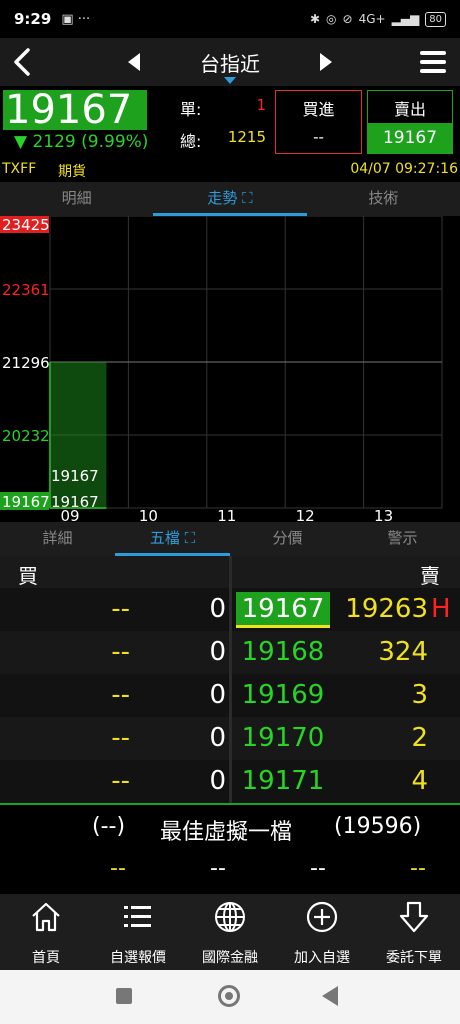 This screenshot has width=460, height=1024. I want to click on info-bar: TXFF 期貨 04/07 09:27:16, so click(230, 170).